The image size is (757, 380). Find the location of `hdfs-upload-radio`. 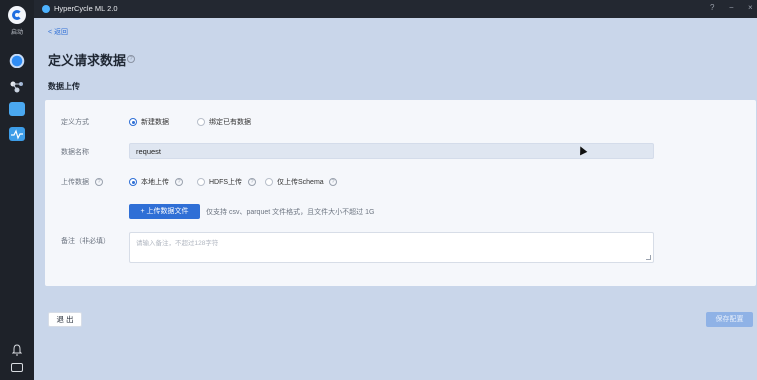

hdfs-upload-radio is located at coordinates (201, 182).